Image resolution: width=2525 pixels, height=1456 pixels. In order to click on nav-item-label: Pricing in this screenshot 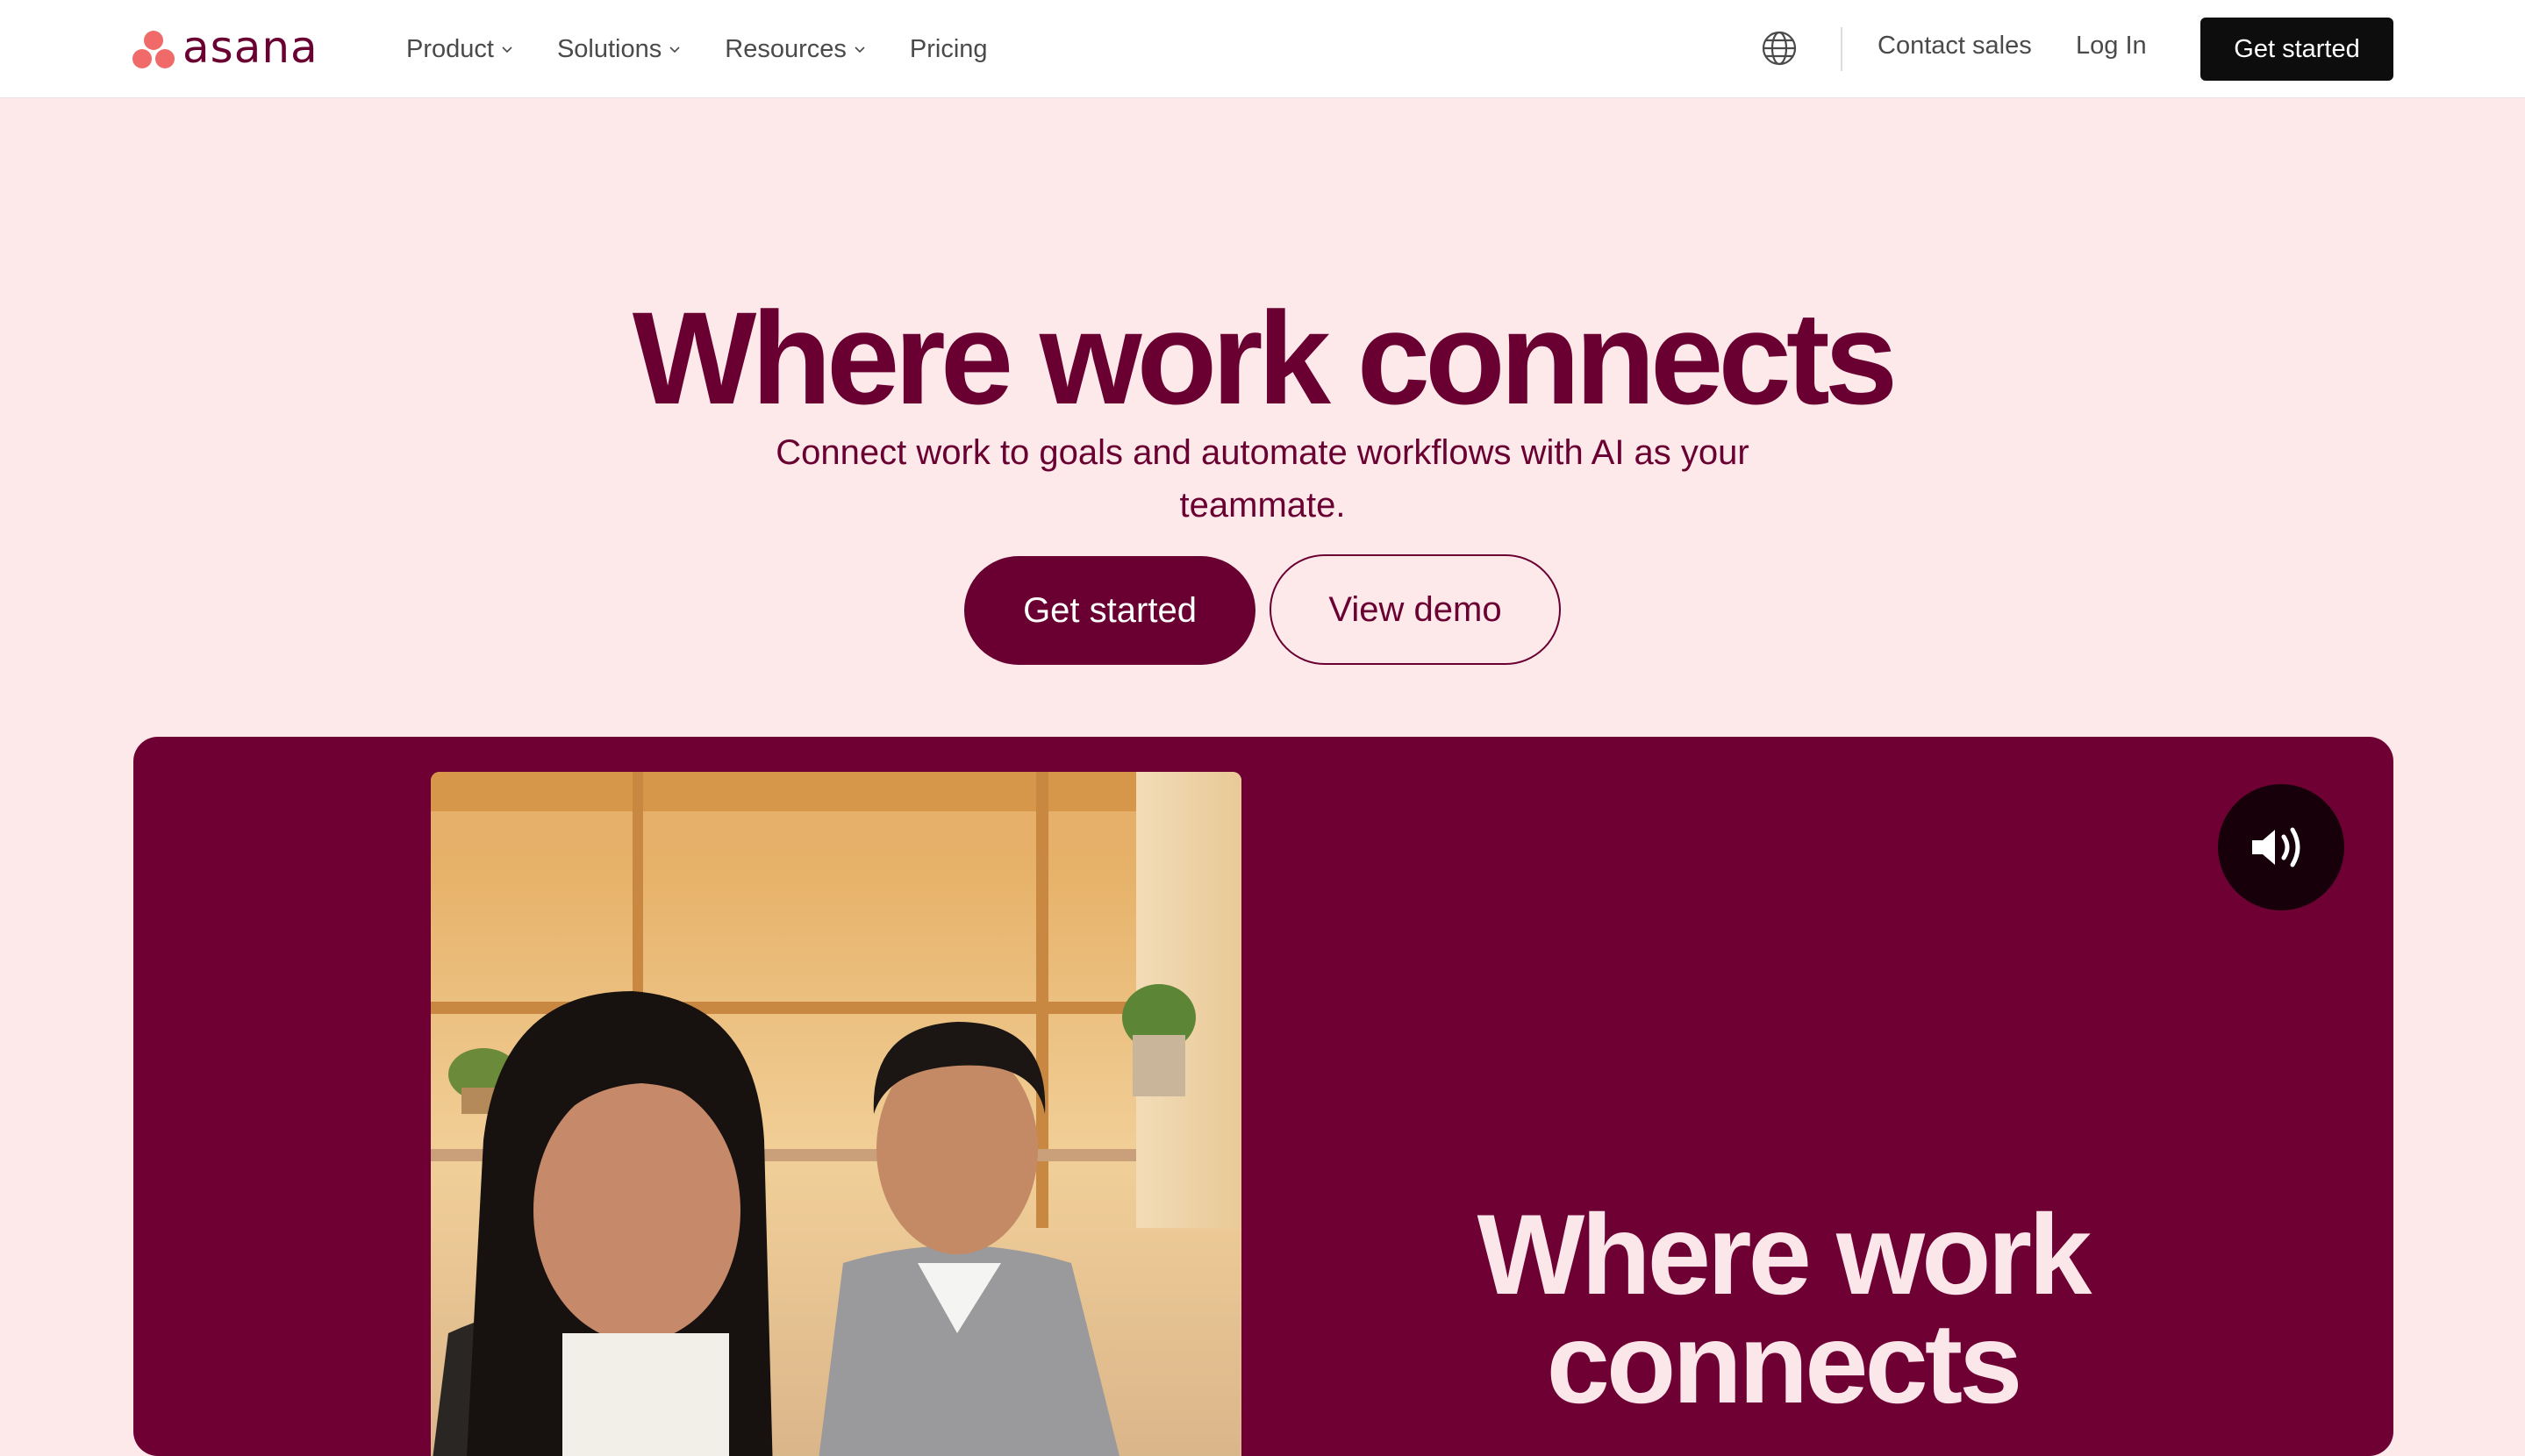, I will do `click(948, 48)`.